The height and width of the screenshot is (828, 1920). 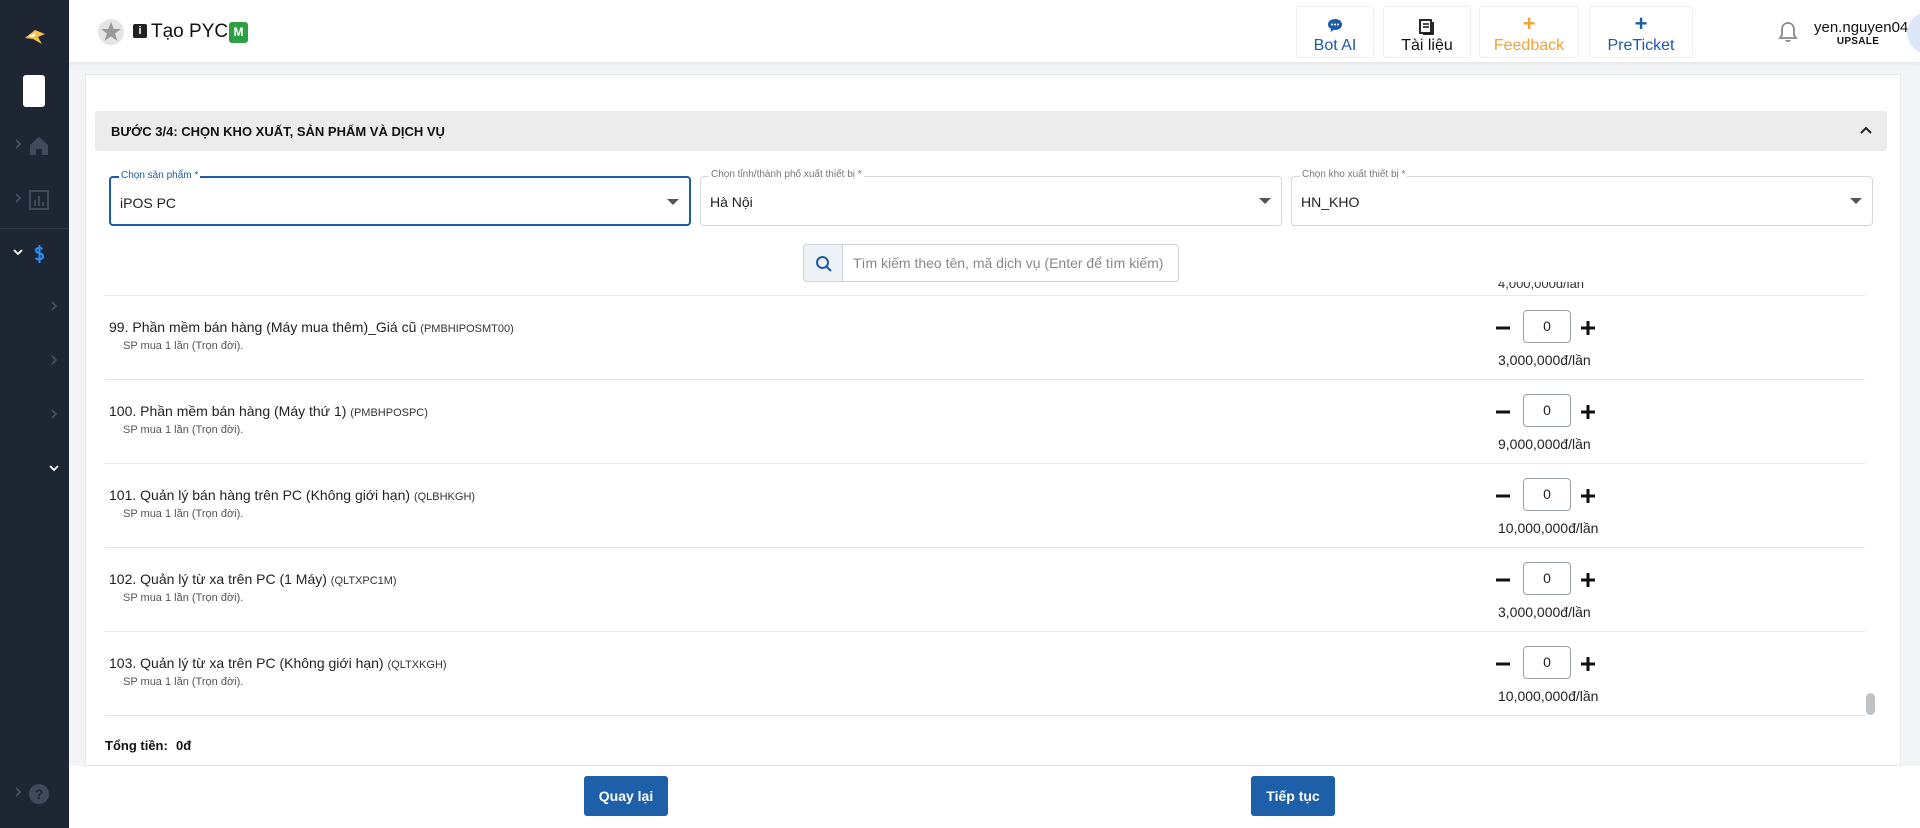 I want to click on search-input, so click(x=1010, y=263).